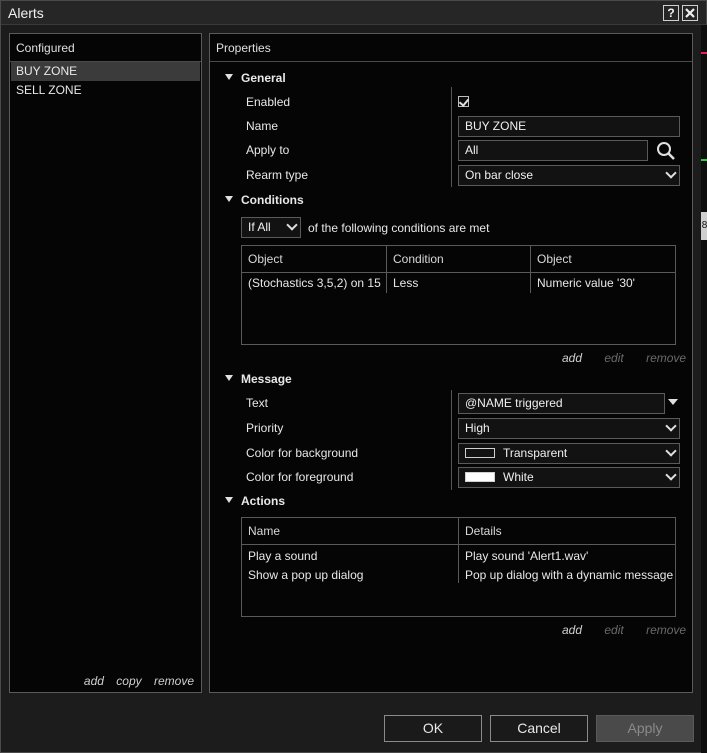 The width and height of the screenshot is (707, 753). I want to click on window-title: Alerts, so click(26, 13).